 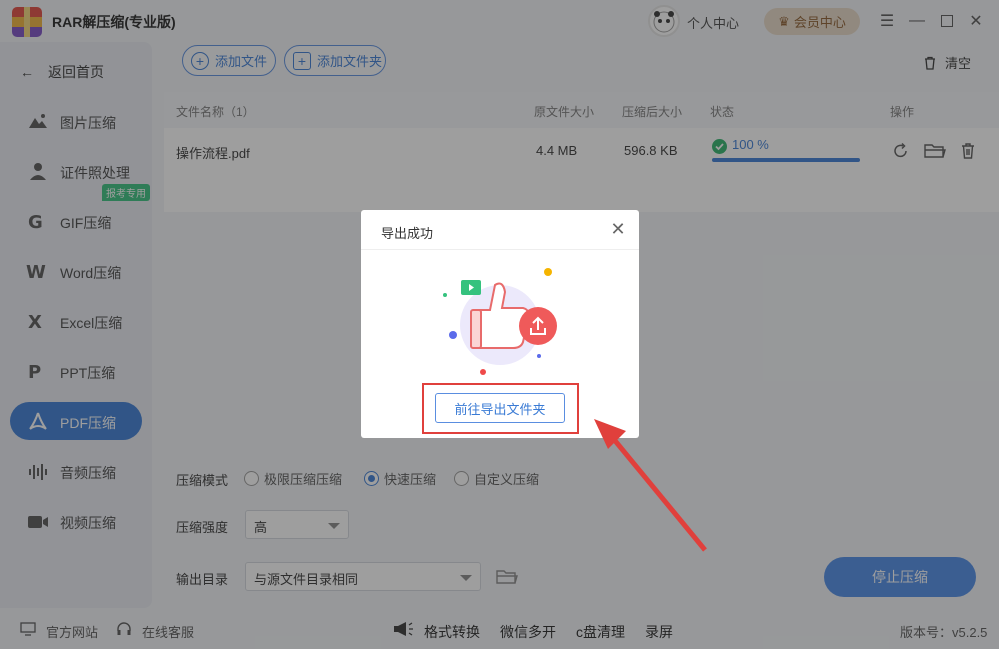 I want to click on dialog-title: 导出成功, so click(x=407, y=233).